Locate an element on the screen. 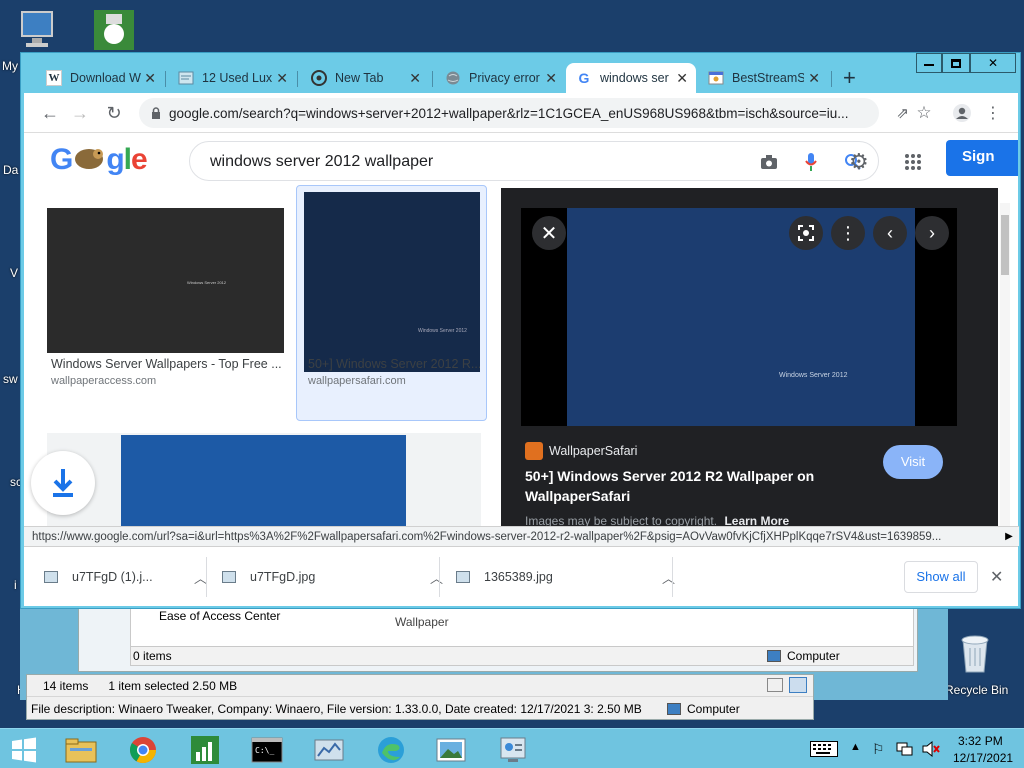 This screenshot has width=1024, height=768. maximize-button is located at coordinates (956, 63).